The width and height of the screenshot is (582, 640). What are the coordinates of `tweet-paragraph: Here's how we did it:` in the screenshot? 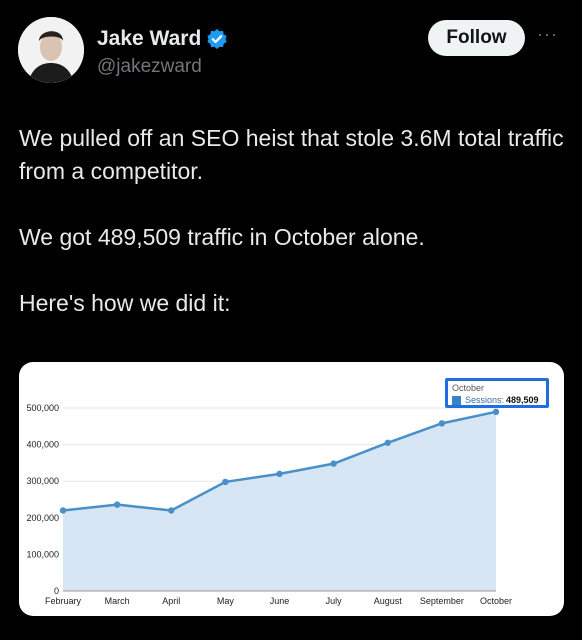 It's located at (125, 303).